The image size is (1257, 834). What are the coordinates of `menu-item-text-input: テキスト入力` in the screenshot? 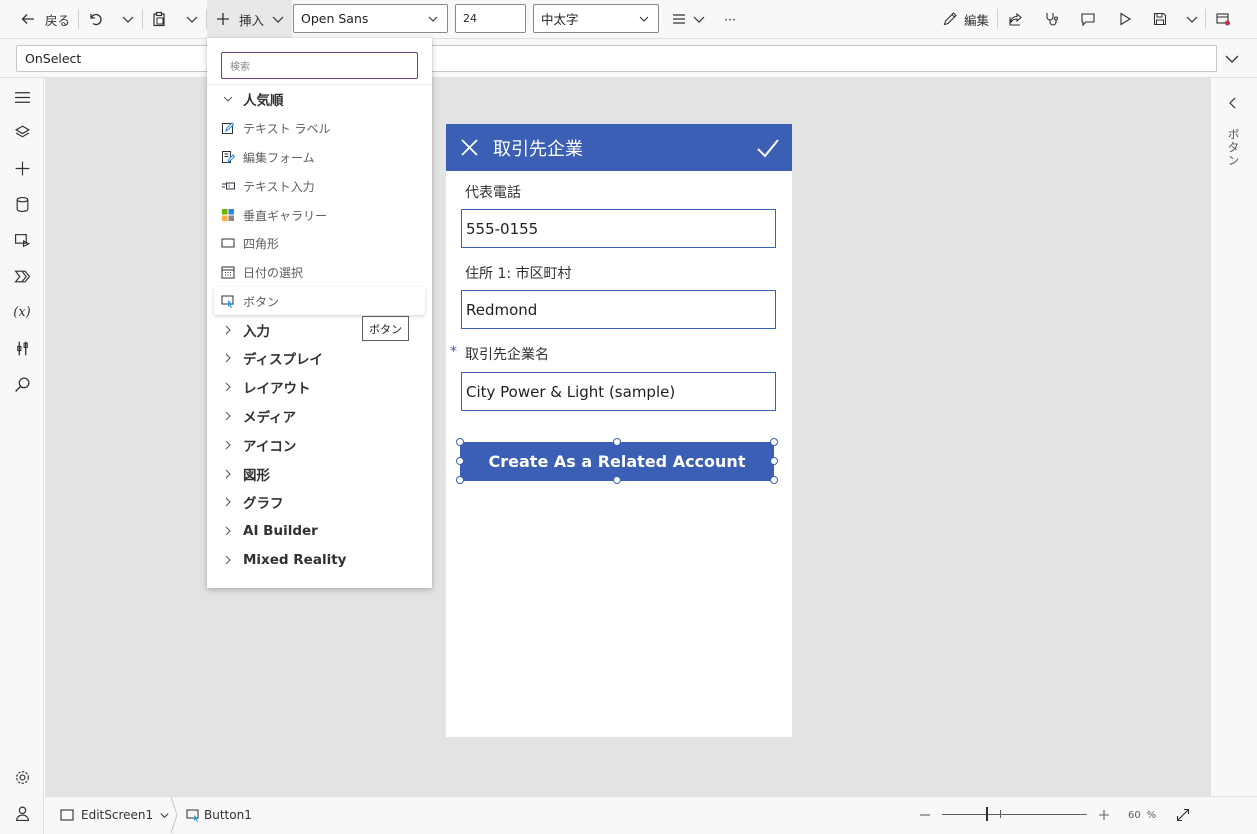 It's located at (319, 186).